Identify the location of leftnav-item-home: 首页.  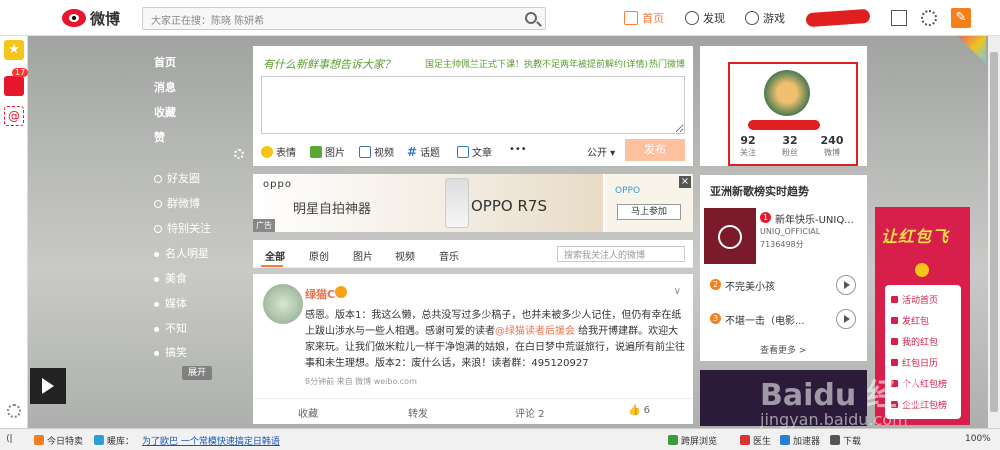
(165, 62).